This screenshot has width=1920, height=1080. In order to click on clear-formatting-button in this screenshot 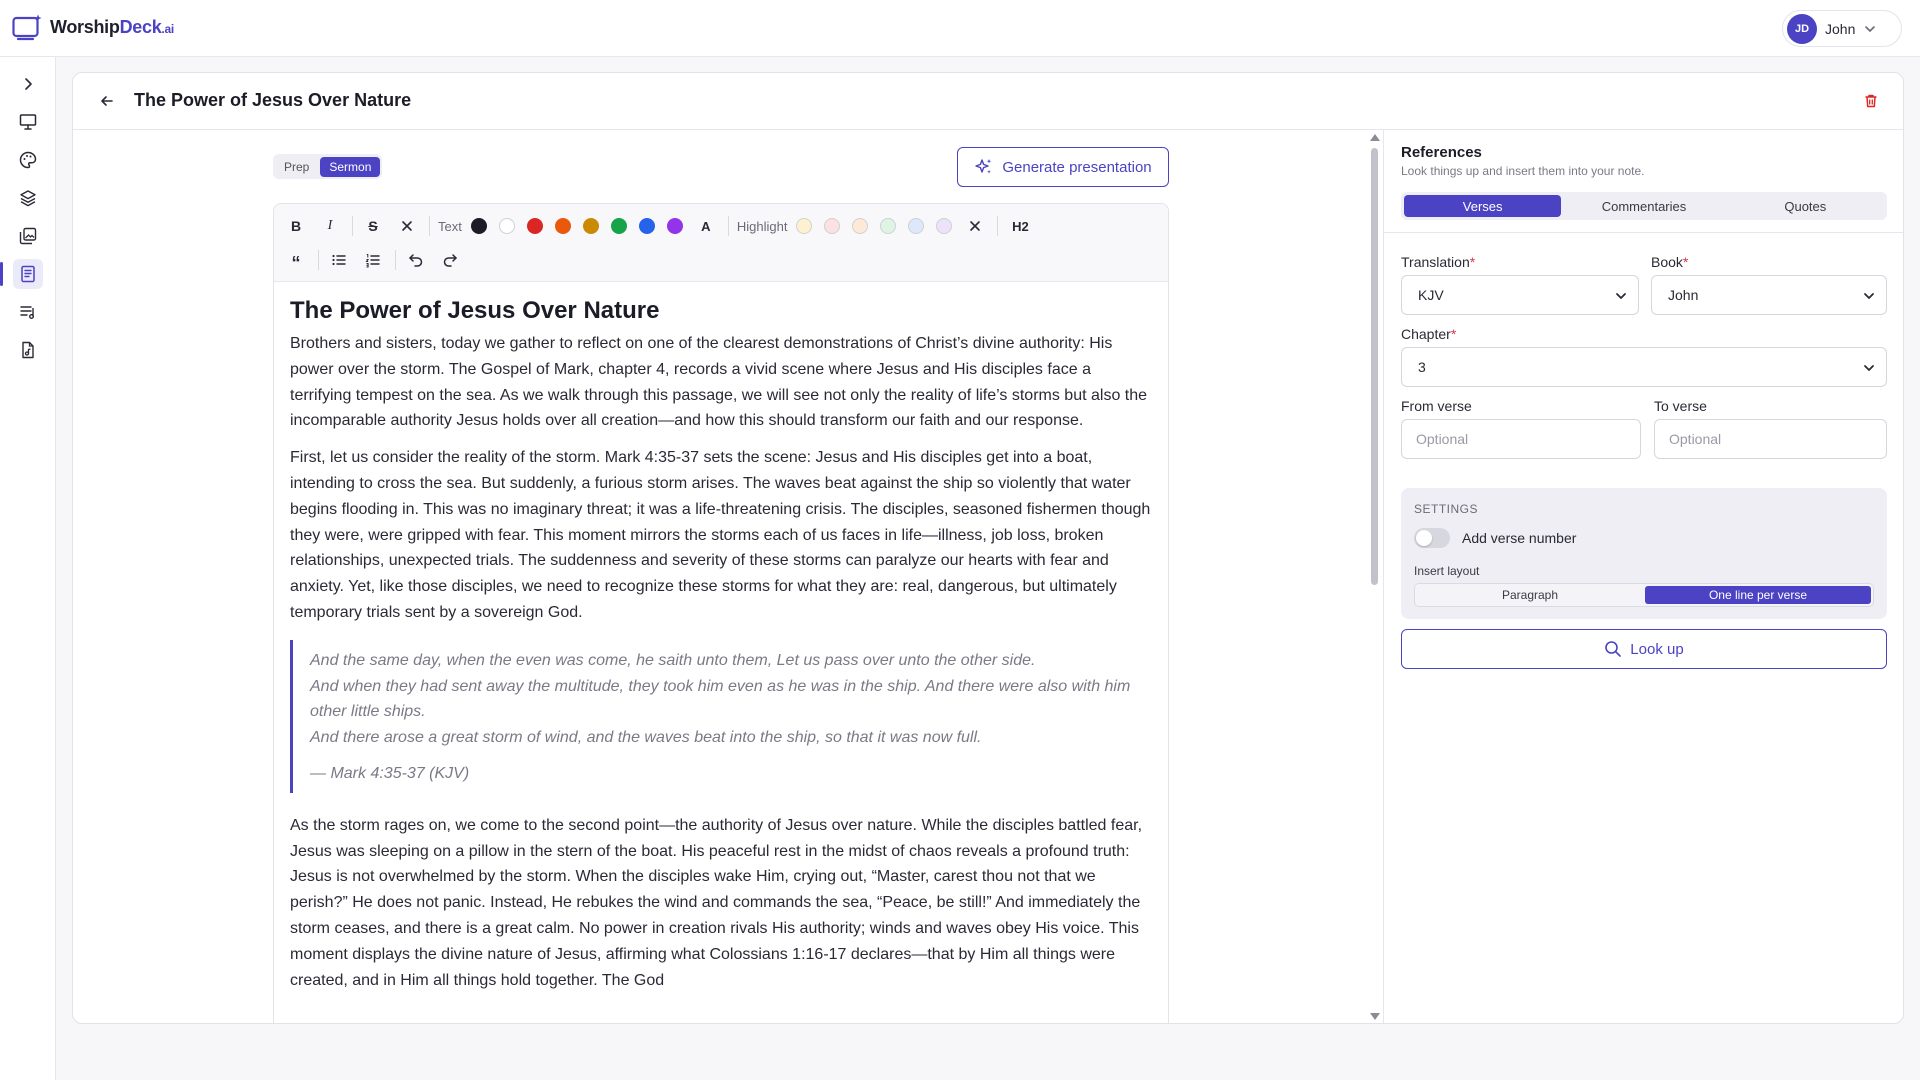, I will do `click(407, 226)`.